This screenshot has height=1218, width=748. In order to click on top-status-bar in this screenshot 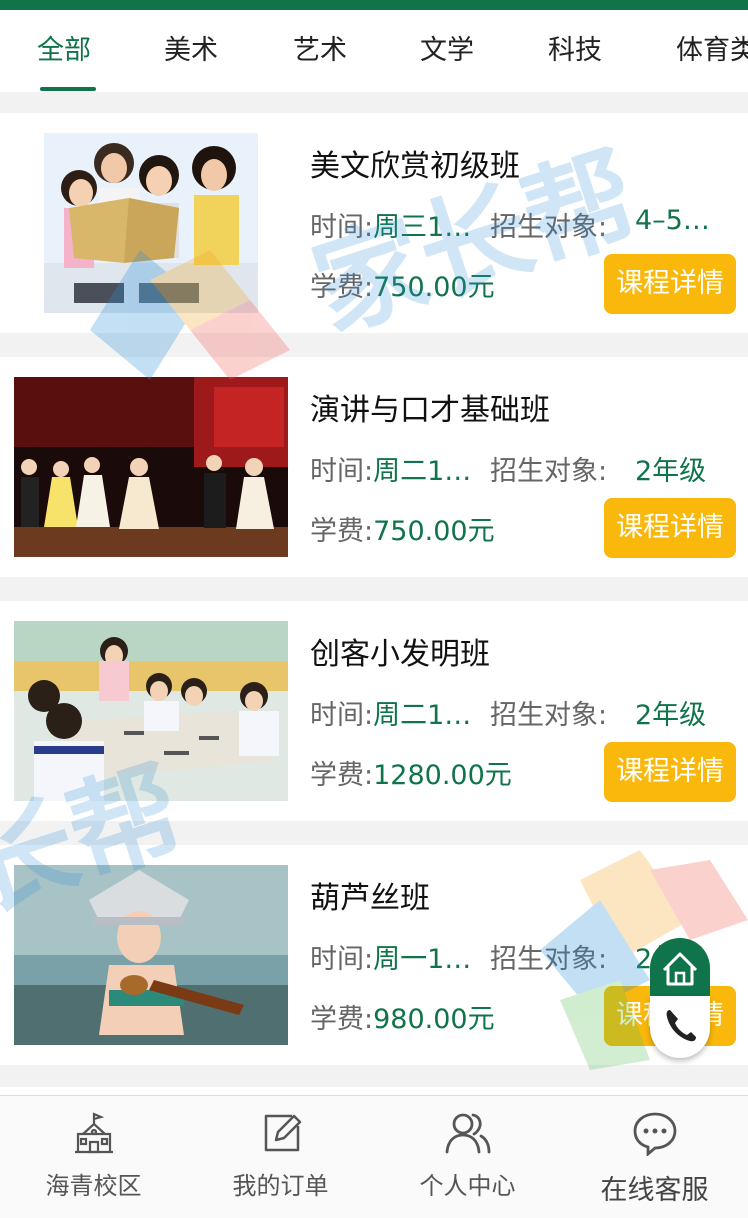, I will do `click(374, 5)`.